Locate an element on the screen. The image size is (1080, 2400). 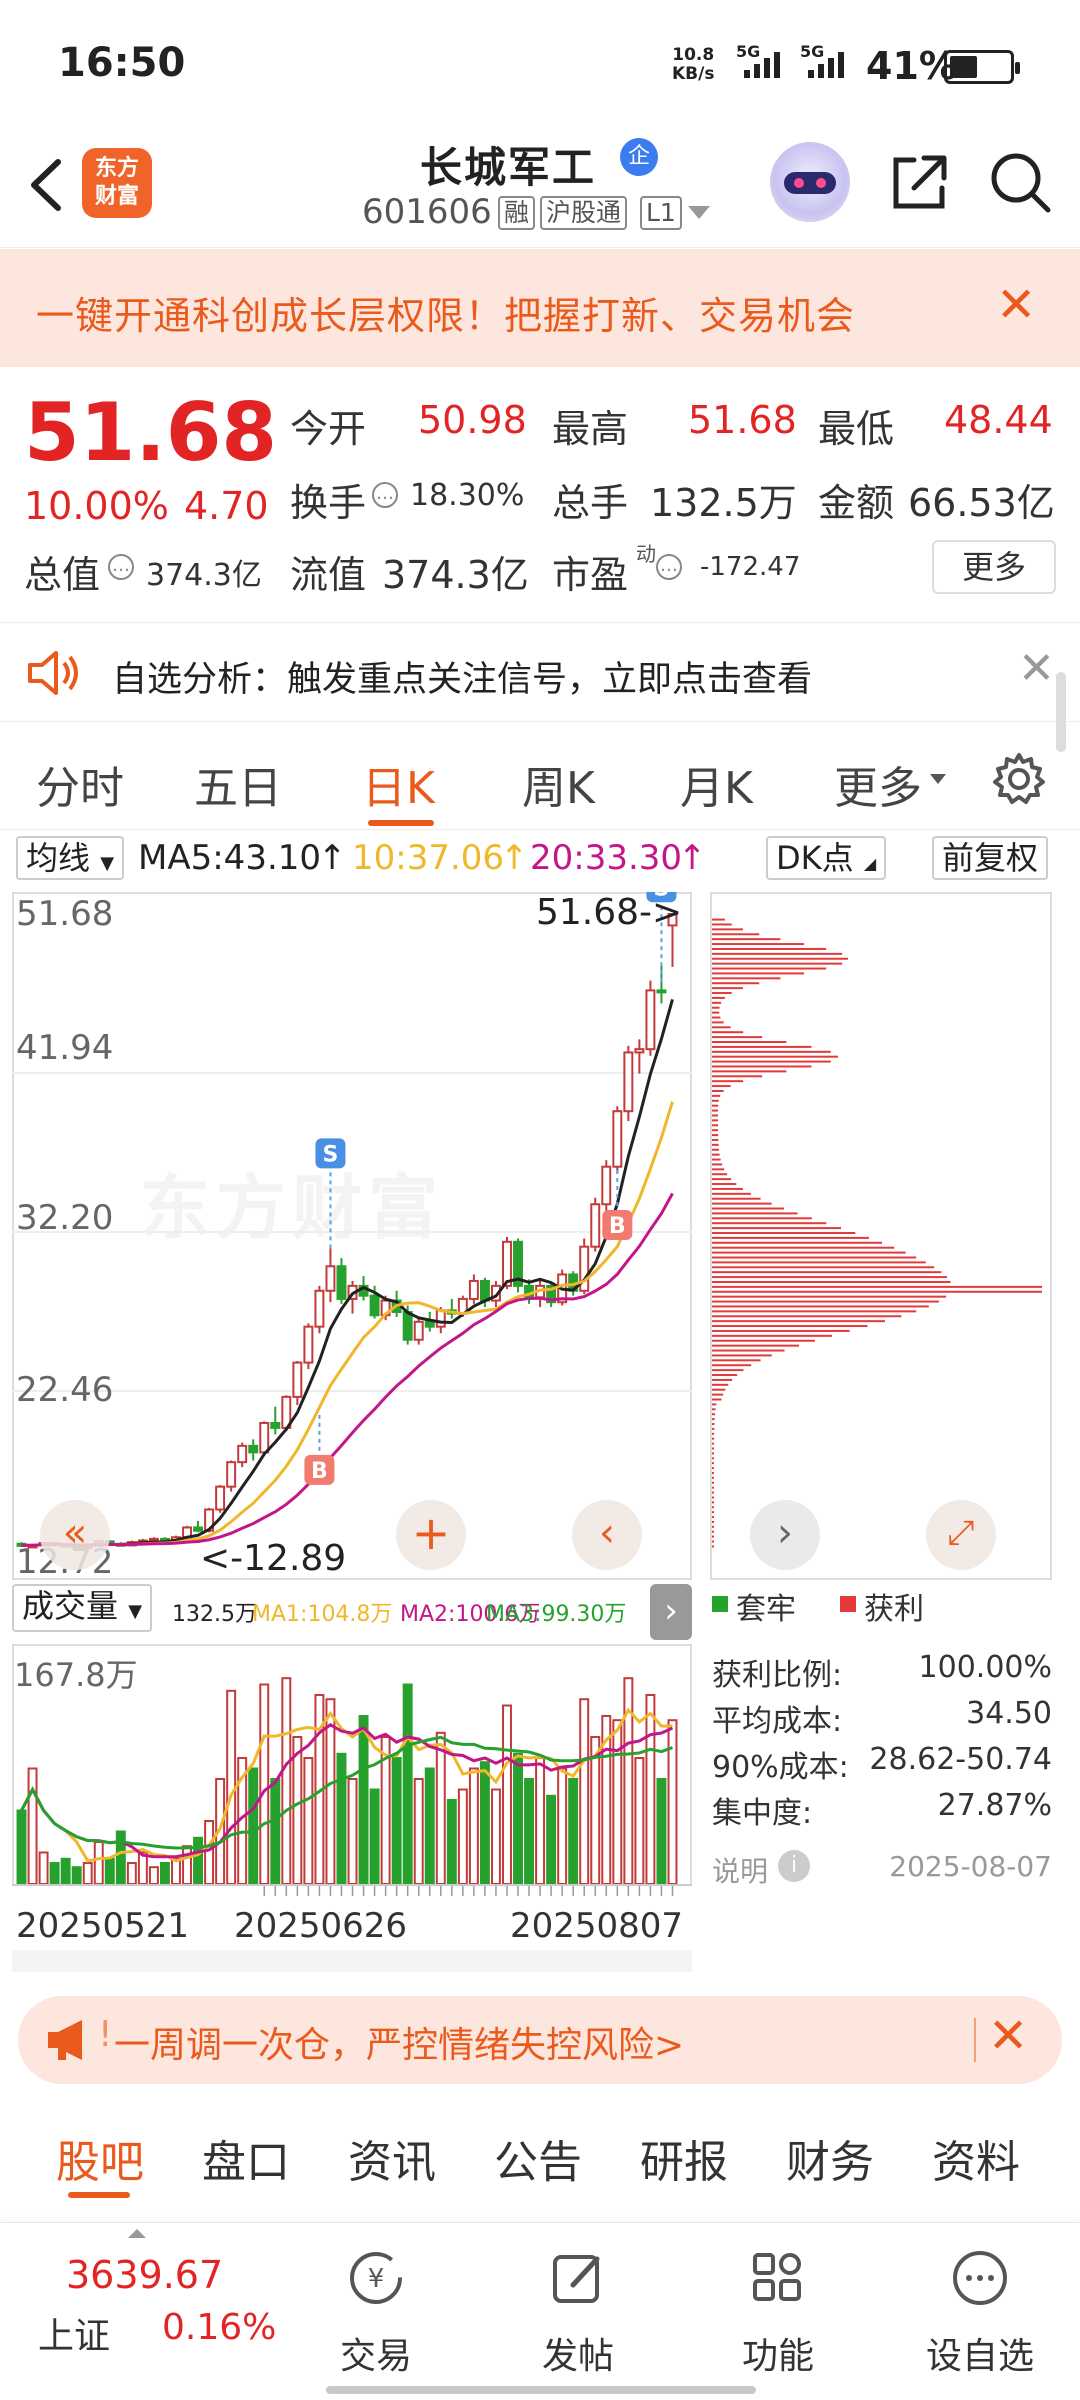
tab-forum: 股吧 is located at coordinates (100, 2158).